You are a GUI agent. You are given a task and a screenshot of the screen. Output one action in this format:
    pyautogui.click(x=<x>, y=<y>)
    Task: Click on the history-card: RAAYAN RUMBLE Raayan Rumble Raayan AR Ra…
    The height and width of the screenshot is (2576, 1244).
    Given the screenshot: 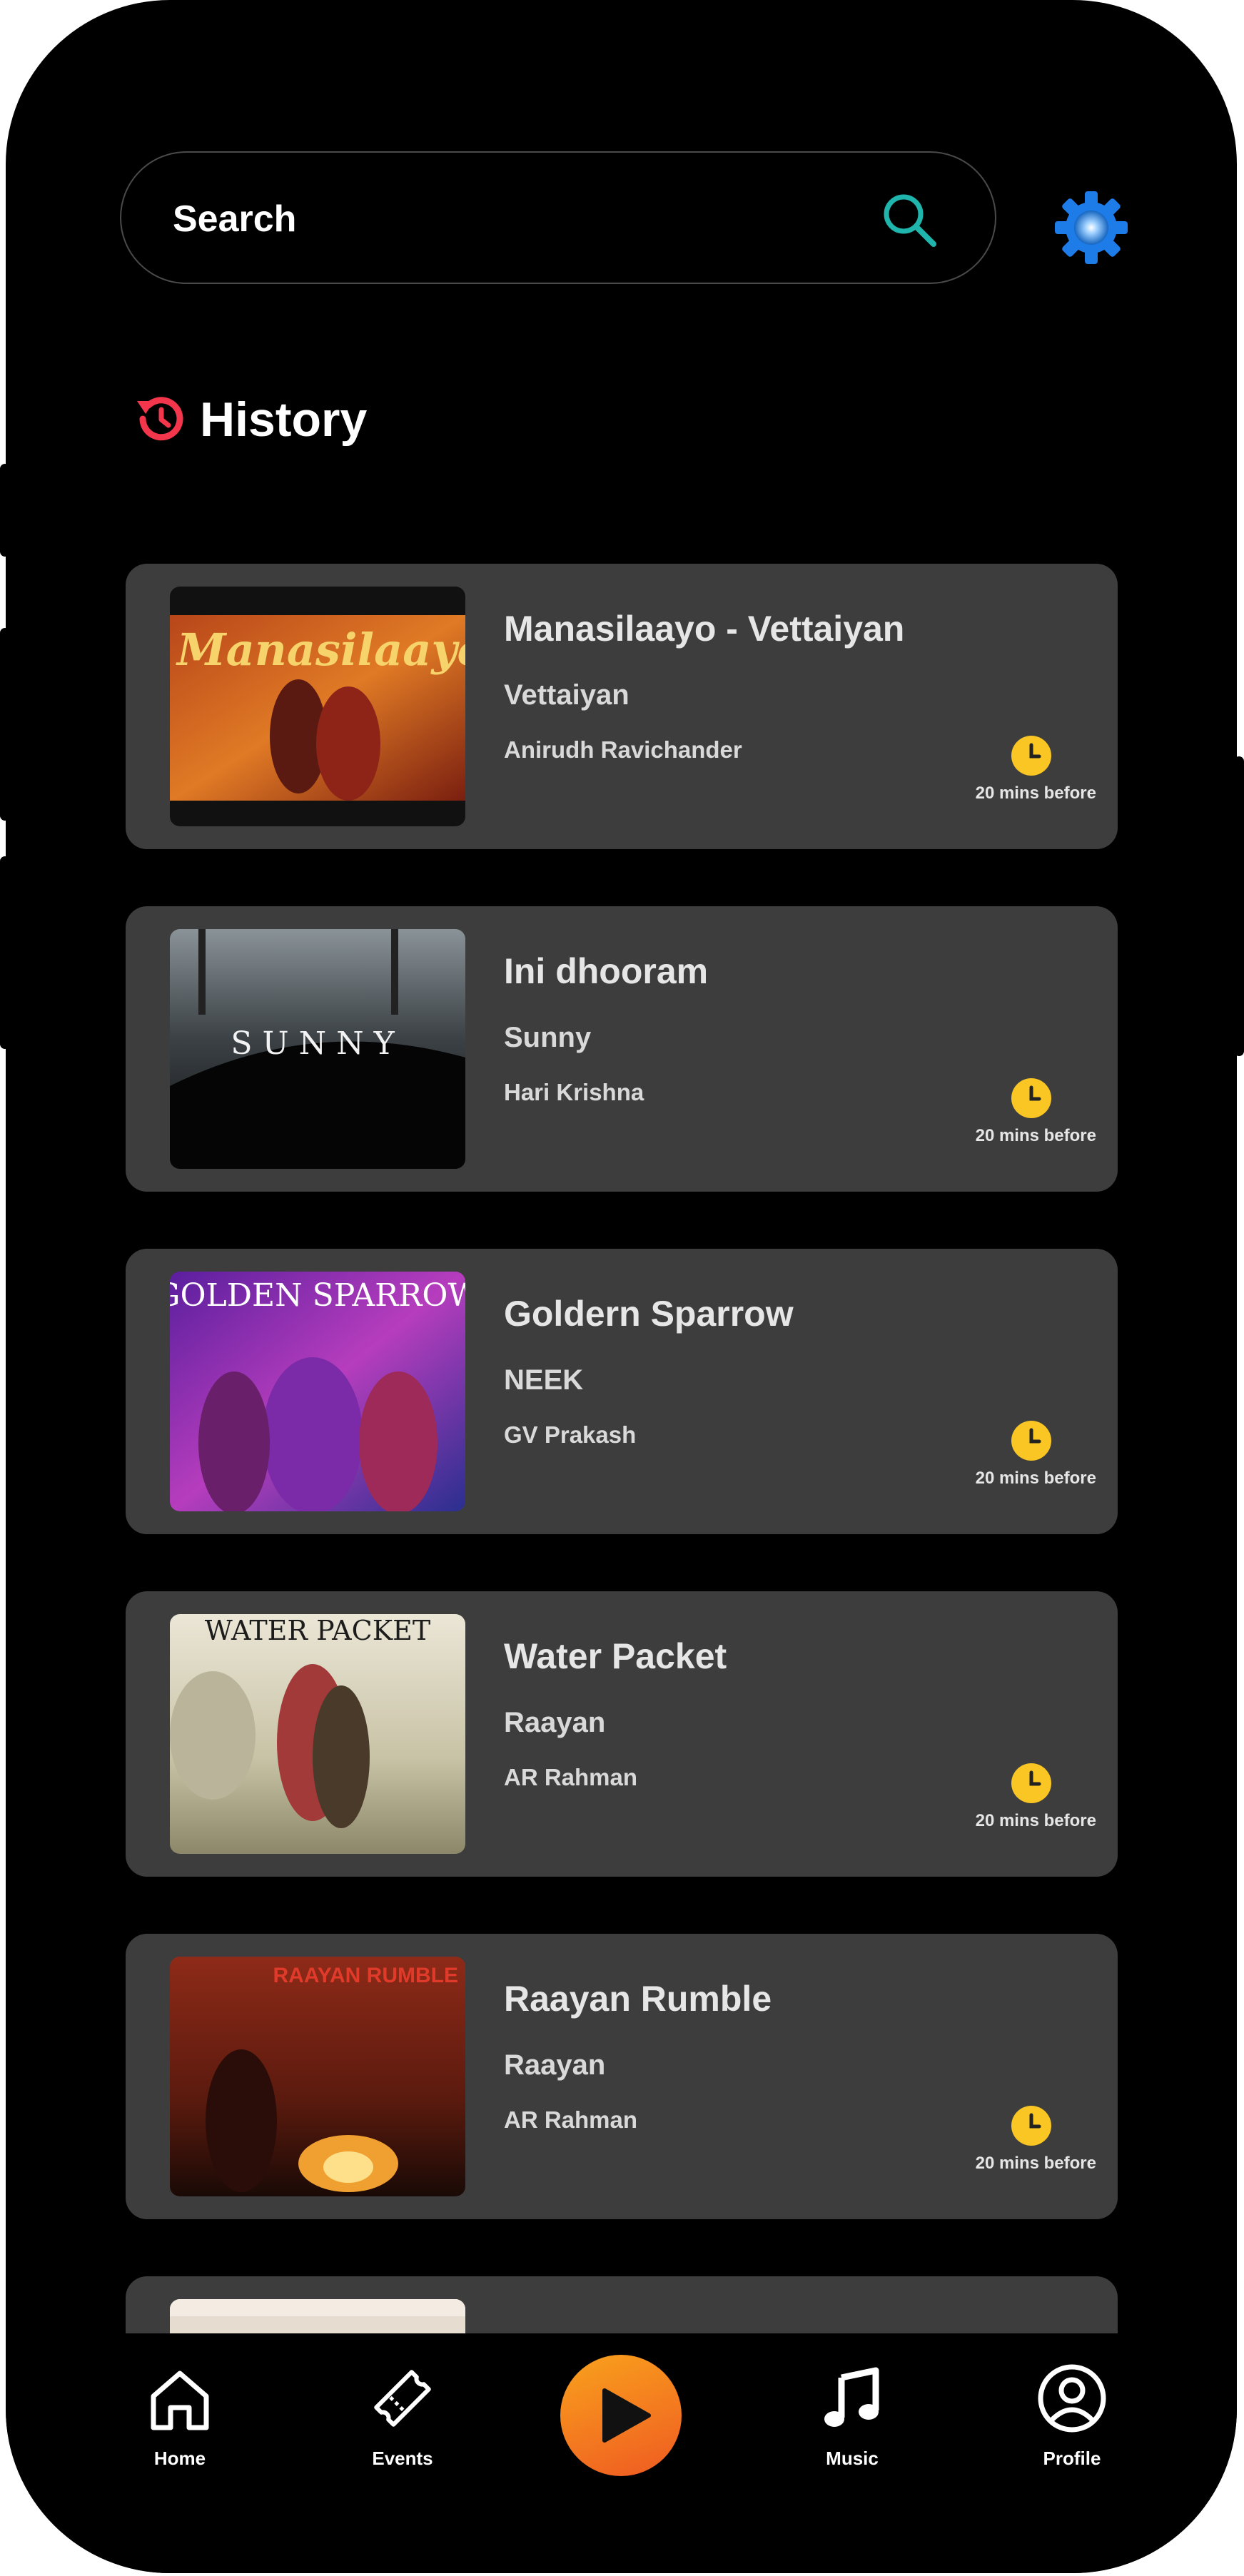 What is the action you would take?
    pyautogui.click(x=622, y=2076)
    